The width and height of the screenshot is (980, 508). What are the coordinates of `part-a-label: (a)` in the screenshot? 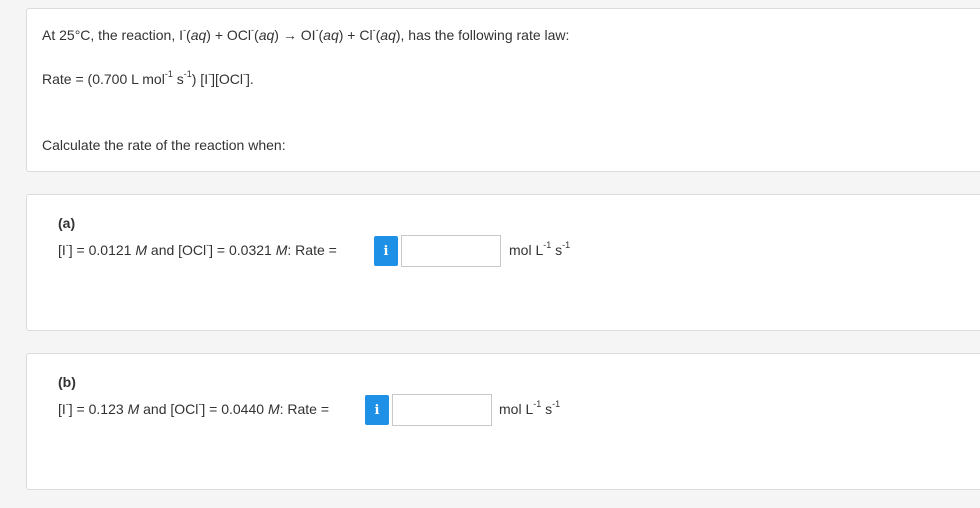 It's located at (67, 223).